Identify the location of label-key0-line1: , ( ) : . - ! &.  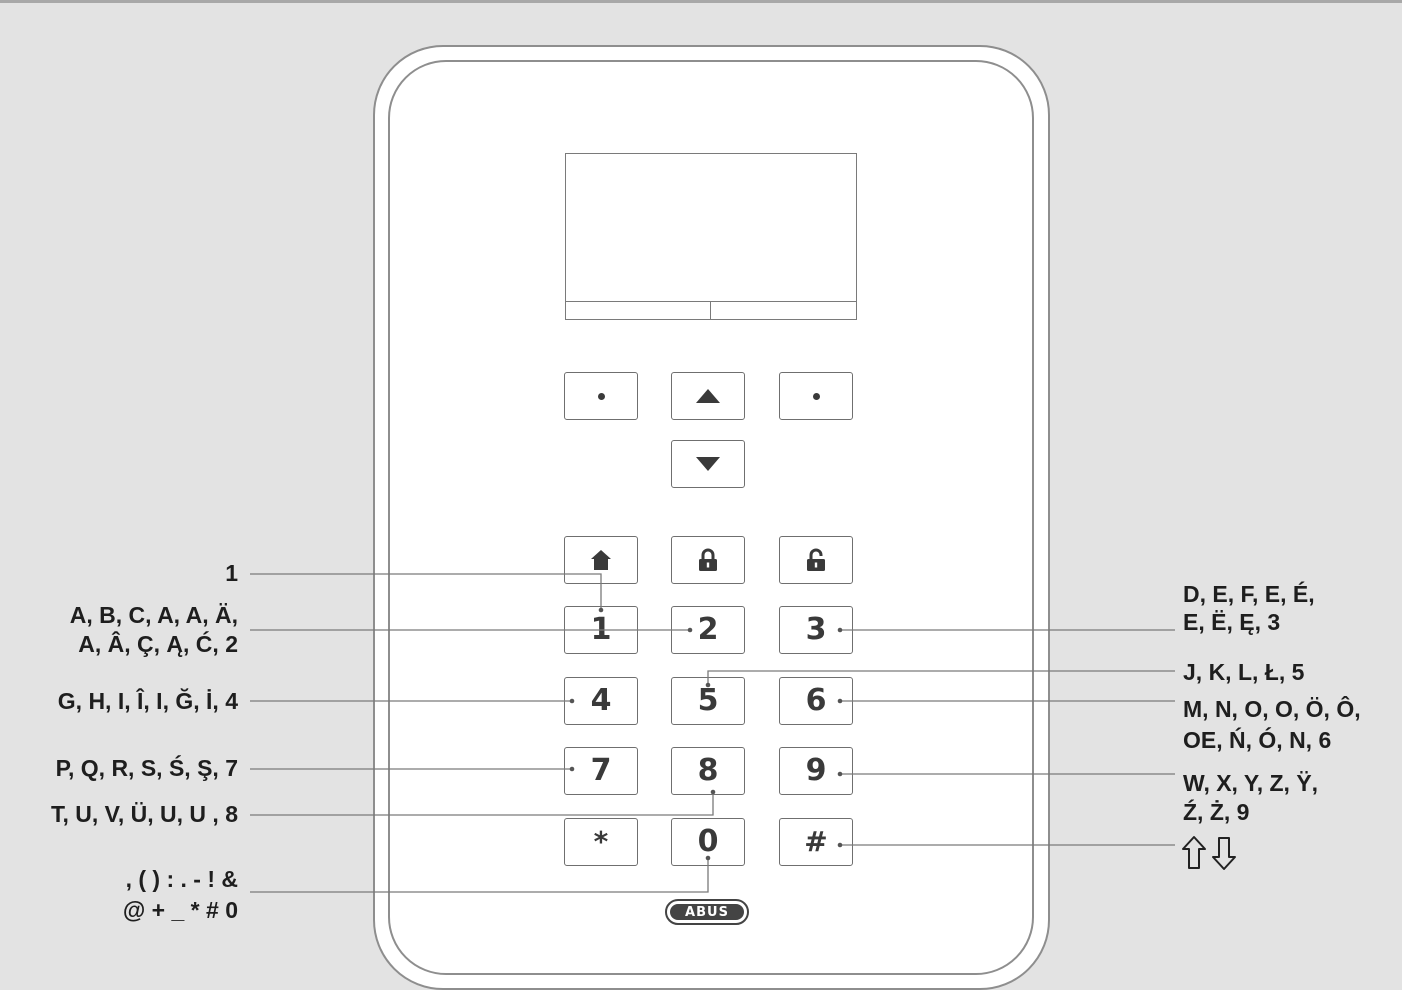
(181, 879).